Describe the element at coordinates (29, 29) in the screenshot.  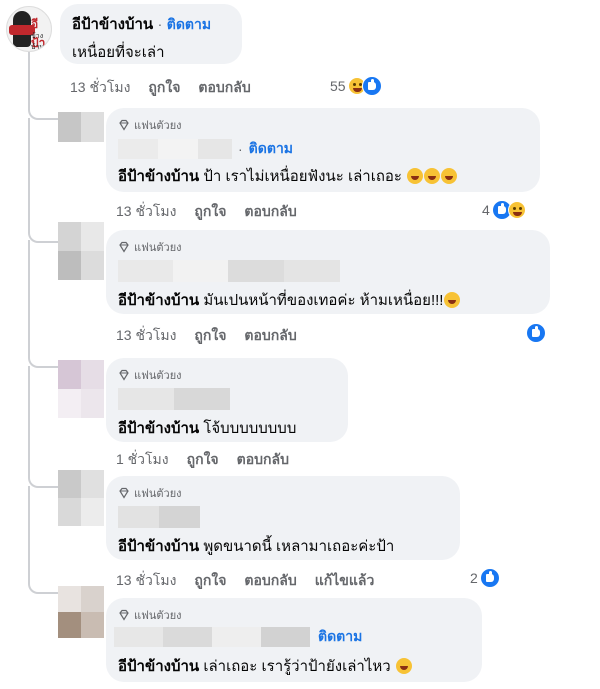
I see `page-avatar: อีป้า ข้างบ้าน` at that location.